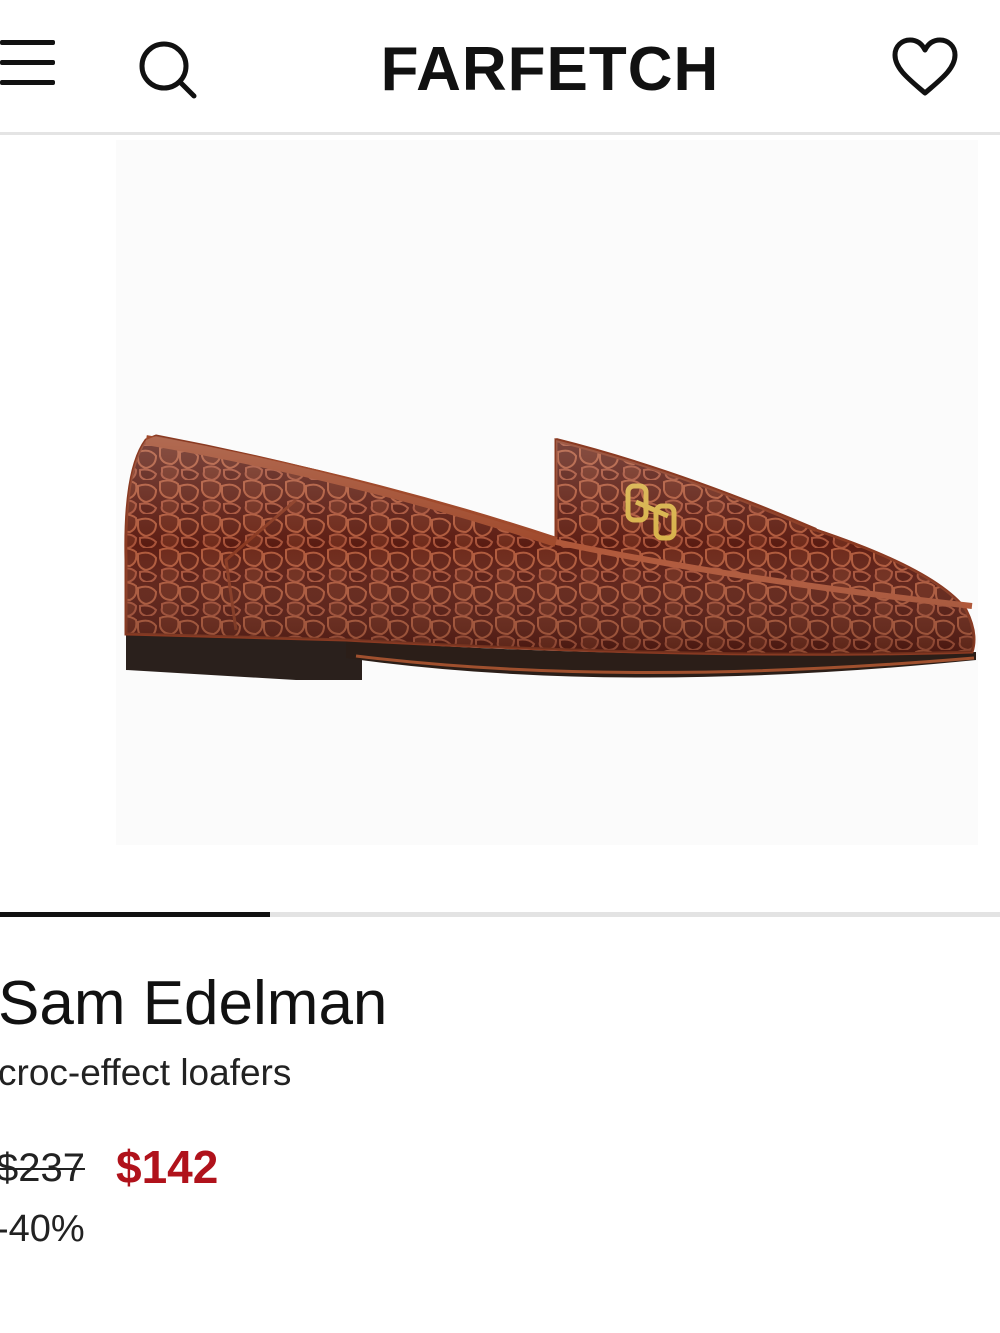  I want to click on product-name: croc-effect loafers, so click(146, 1072).